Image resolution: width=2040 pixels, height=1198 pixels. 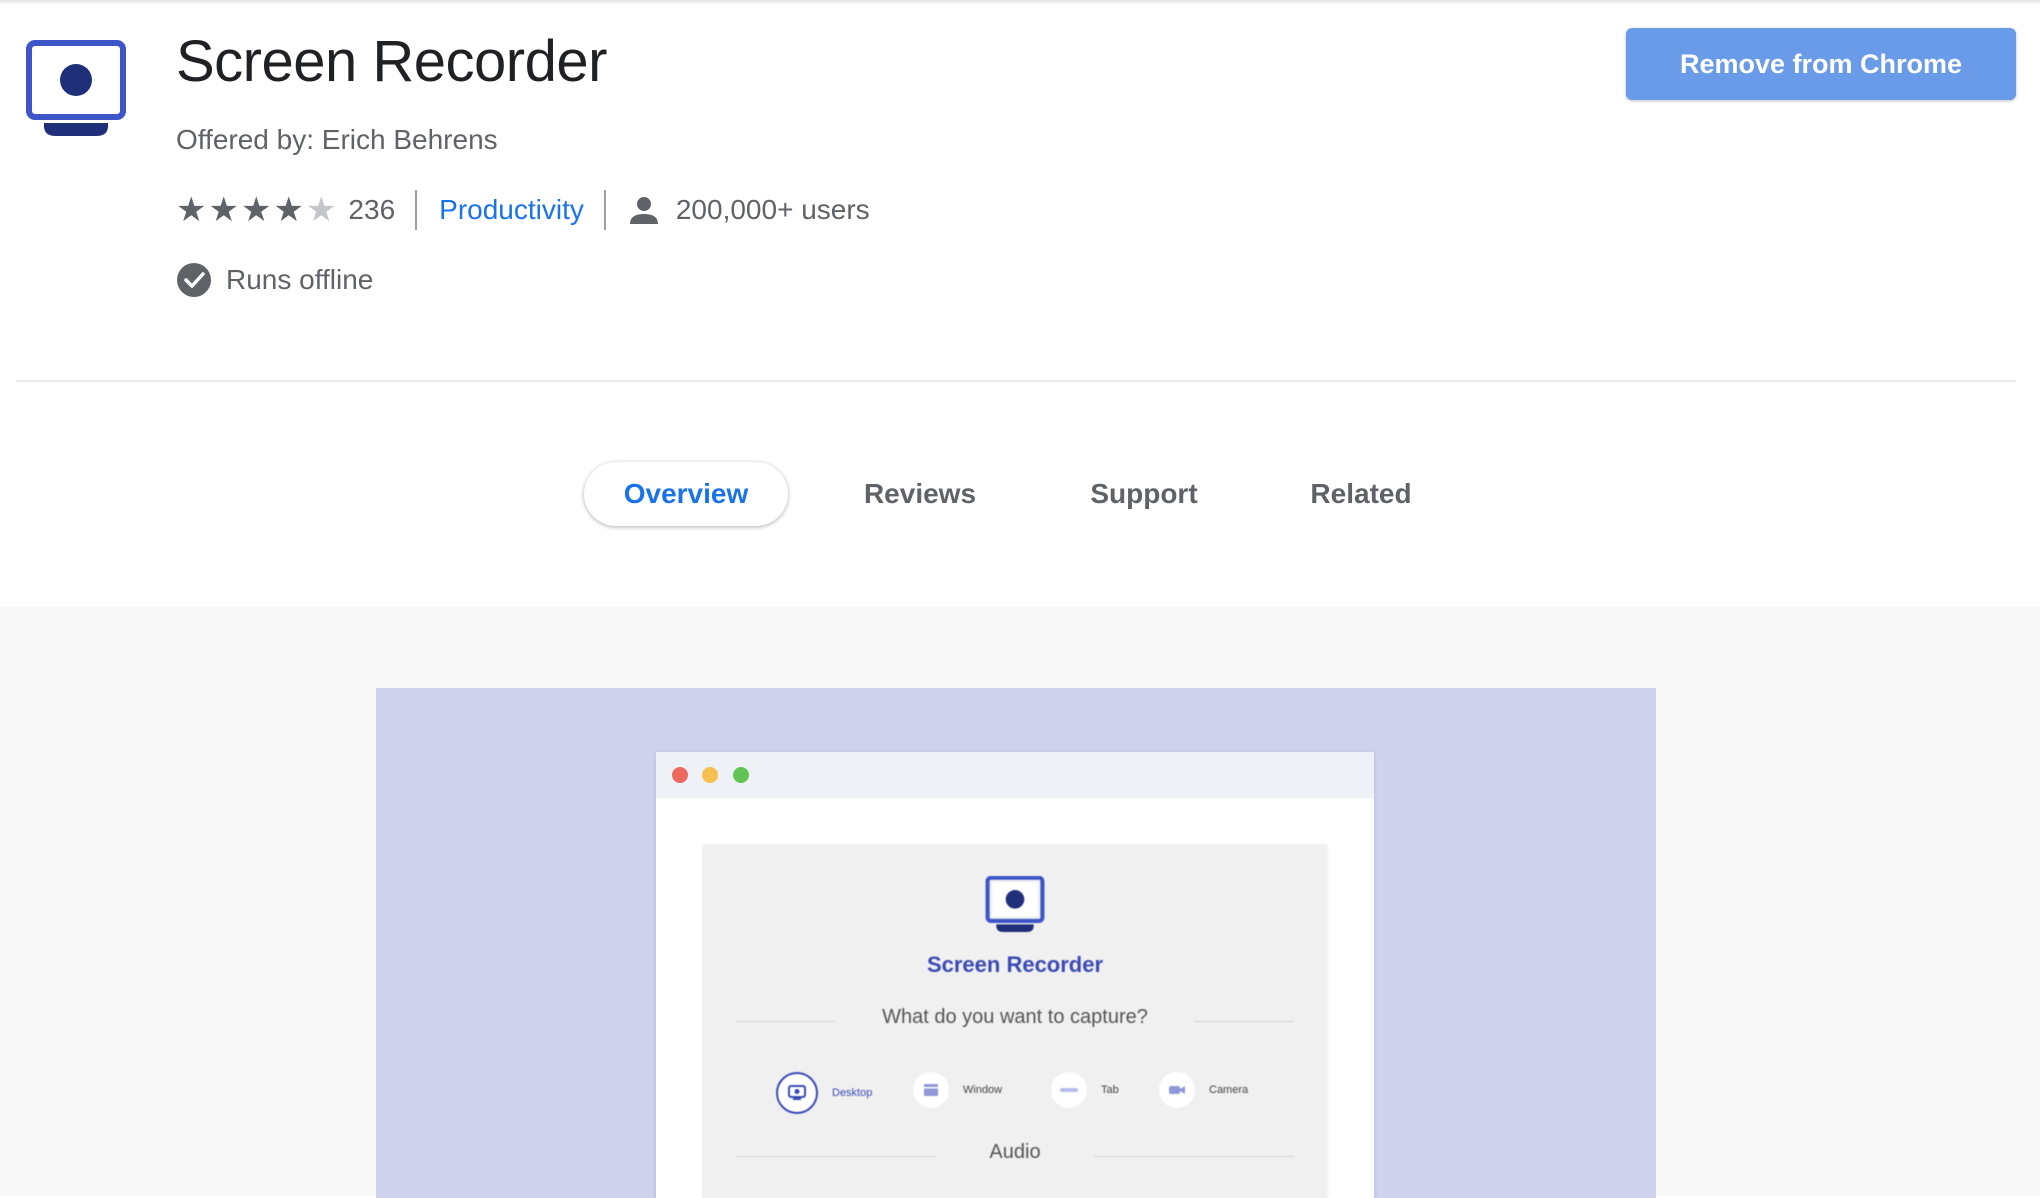 What do you see at coordinates (321, 210) in the screenshot?
I see `star-empty-icon: ★` at bounding box center [321, 210].